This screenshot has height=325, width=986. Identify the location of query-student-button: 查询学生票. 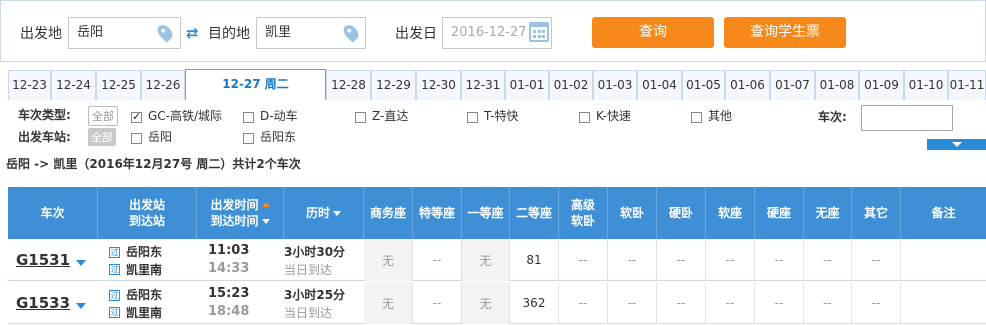
(785, 32).